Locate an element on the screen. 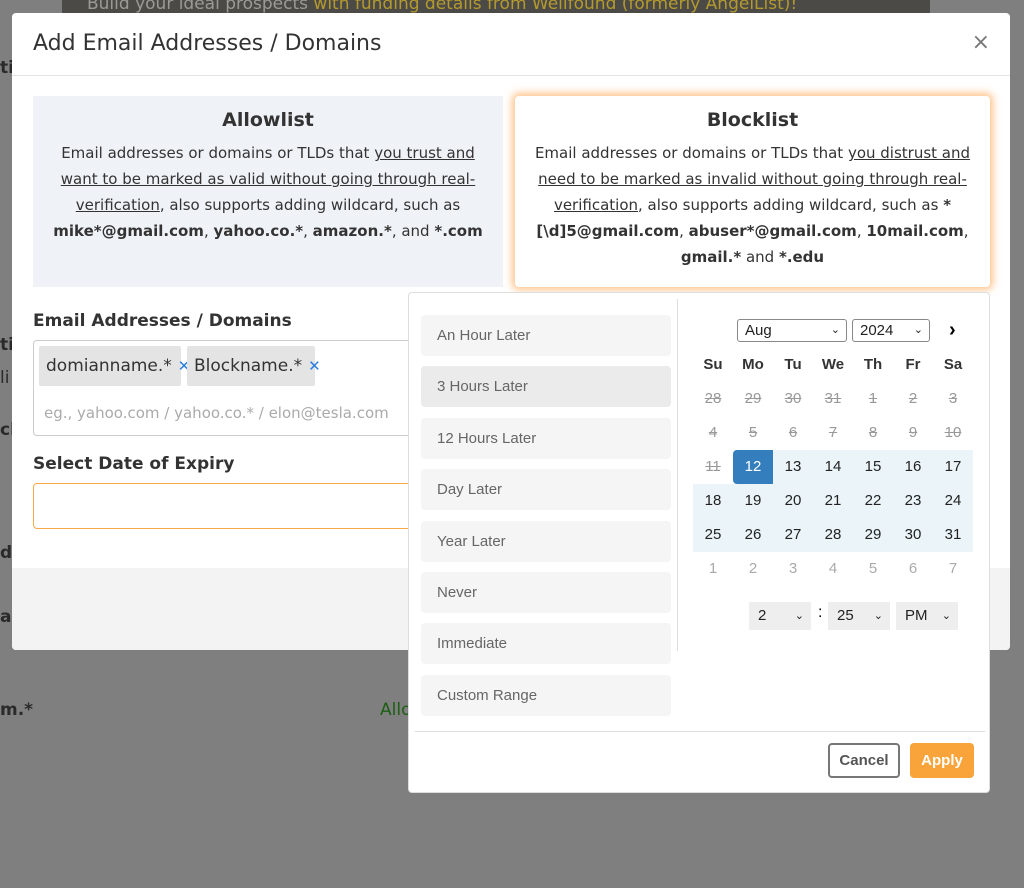 The image size is (1024, 888). bg-fragment: Allo is located at coordinates (396, 710).